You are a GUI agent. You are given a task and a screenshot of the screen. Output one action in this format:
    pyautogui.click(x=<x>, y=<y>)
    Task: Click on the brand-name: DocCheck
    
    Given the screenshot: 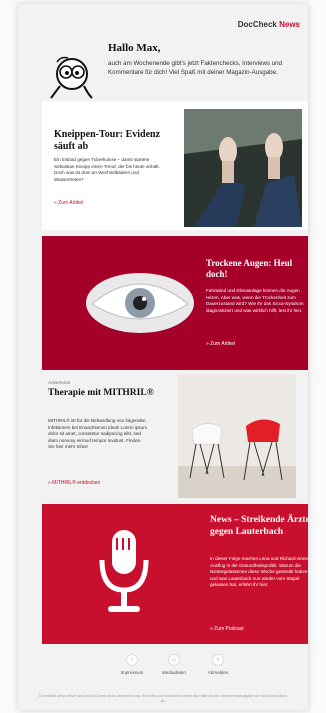 What is the action you would take?
    pyautogui.click(x=257, y=24)
    